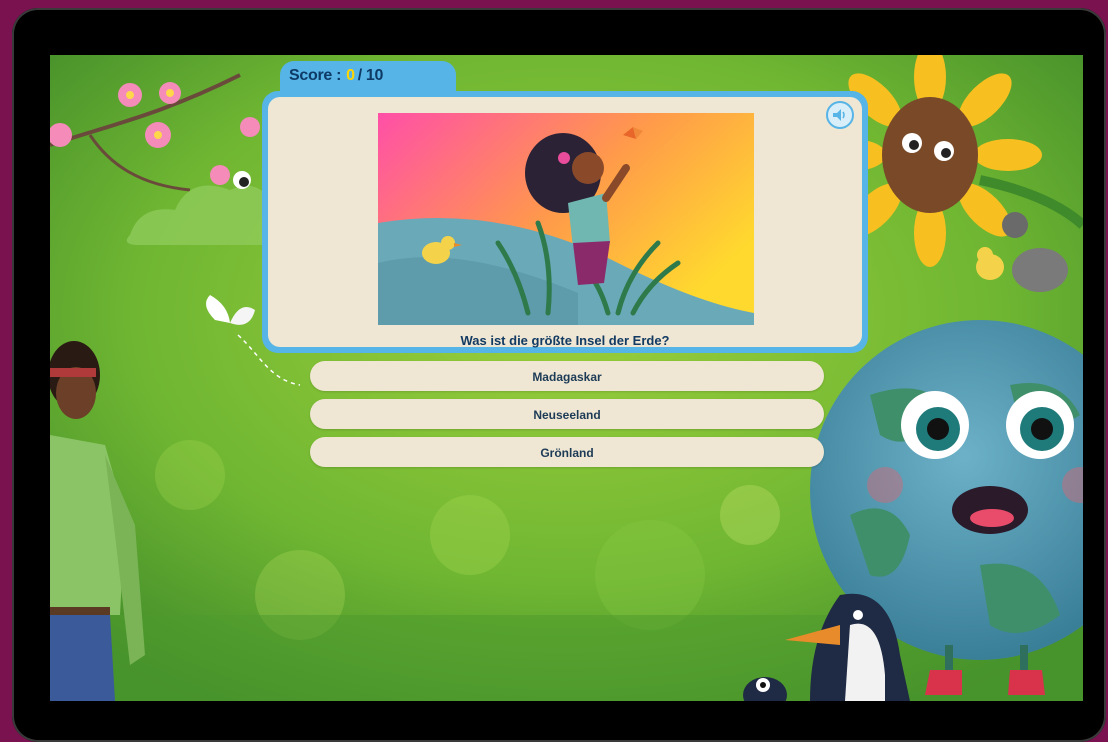 This screenshot has width=1108, height=742. I want to click on score-display: Score : 0 / 10, so click(368, 78).